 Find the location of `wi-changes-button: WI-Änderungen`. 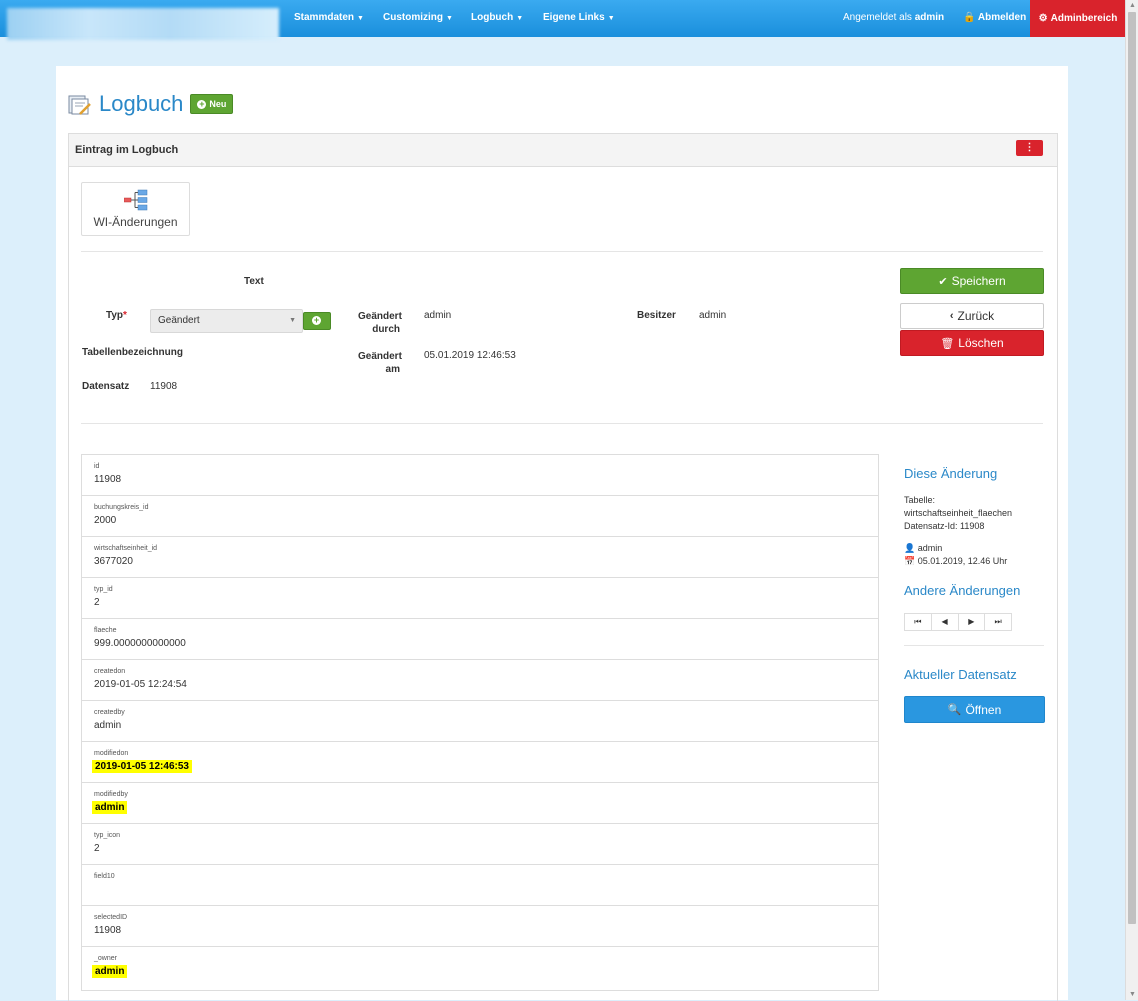

wi-changes-button: WI-Änderungen is located at coordinates (135, 209).